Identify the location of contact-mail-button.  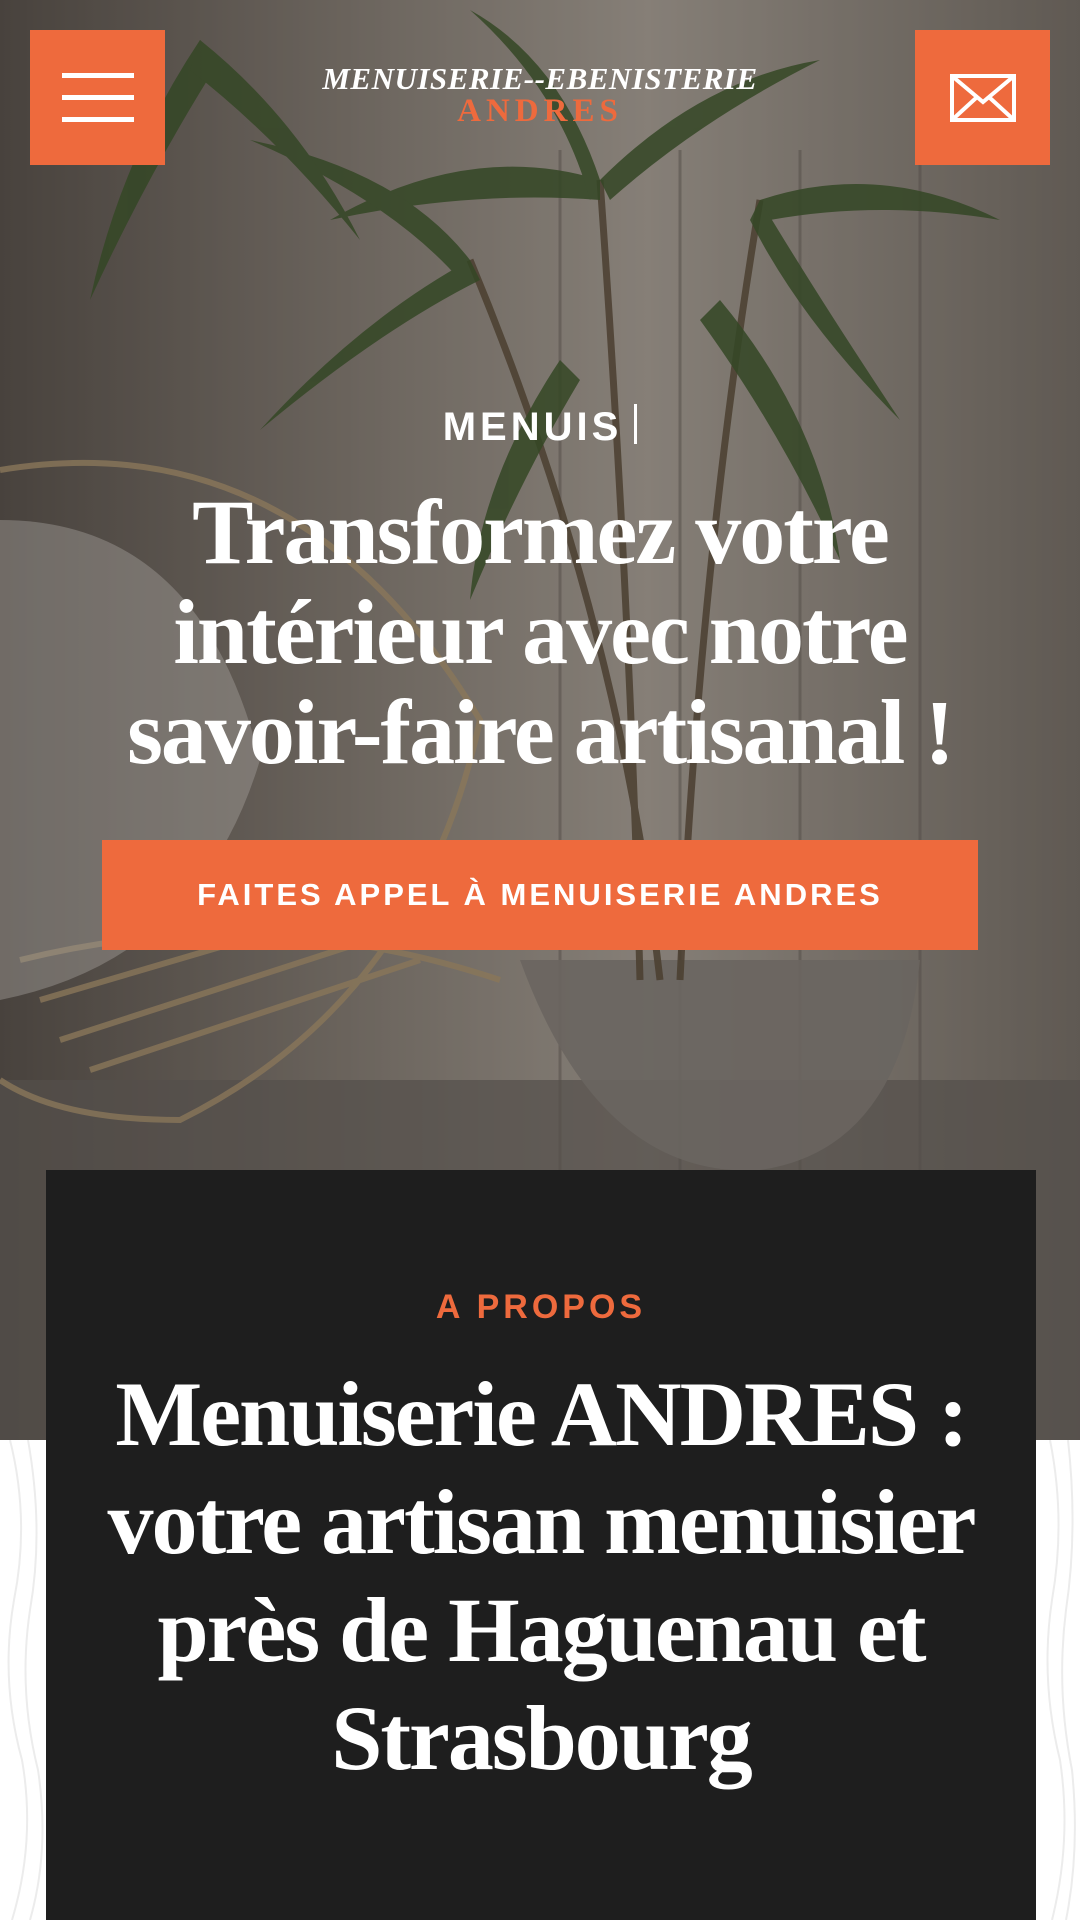
(982, 97).